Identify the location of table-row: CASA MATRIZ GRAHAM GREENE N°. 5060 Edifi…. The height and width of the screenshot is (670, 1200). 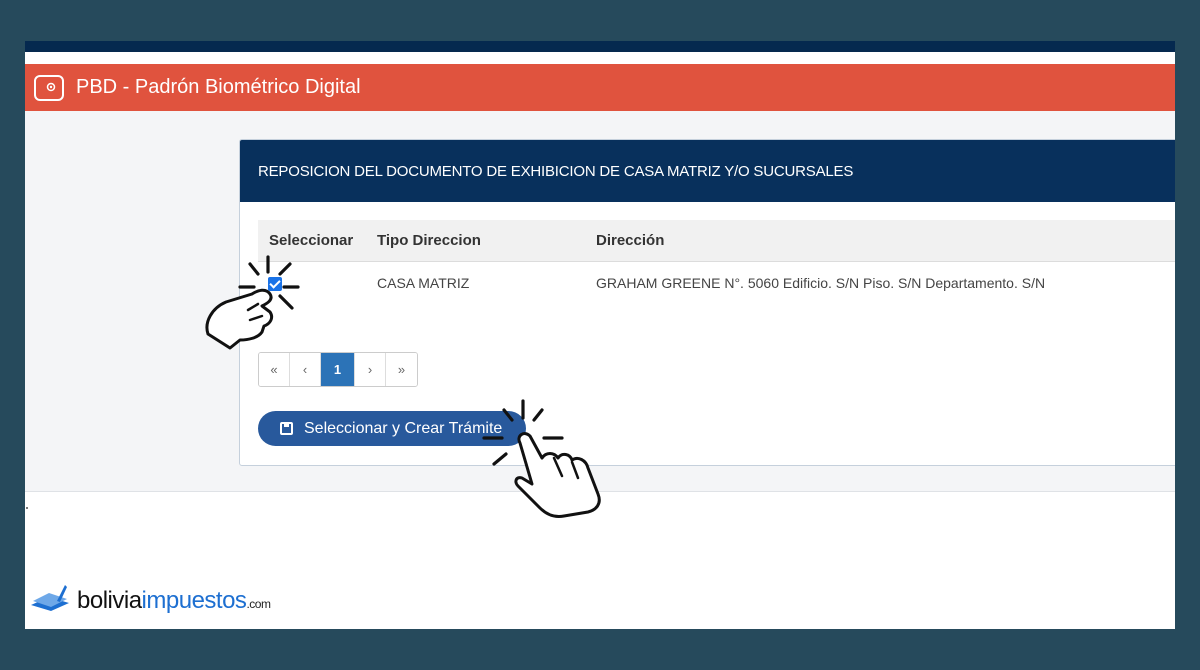
(716, 283).